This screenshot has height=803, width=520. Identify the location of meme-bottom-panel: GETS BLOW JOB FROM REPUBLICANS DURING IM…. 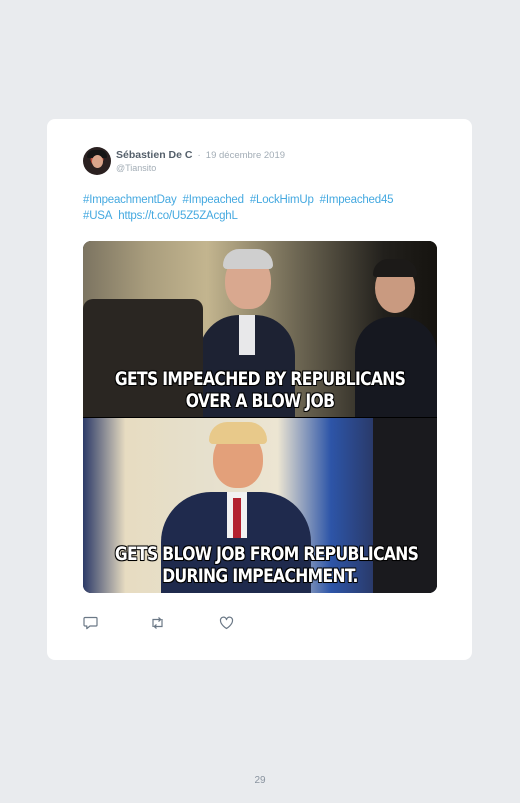
(260, 505).